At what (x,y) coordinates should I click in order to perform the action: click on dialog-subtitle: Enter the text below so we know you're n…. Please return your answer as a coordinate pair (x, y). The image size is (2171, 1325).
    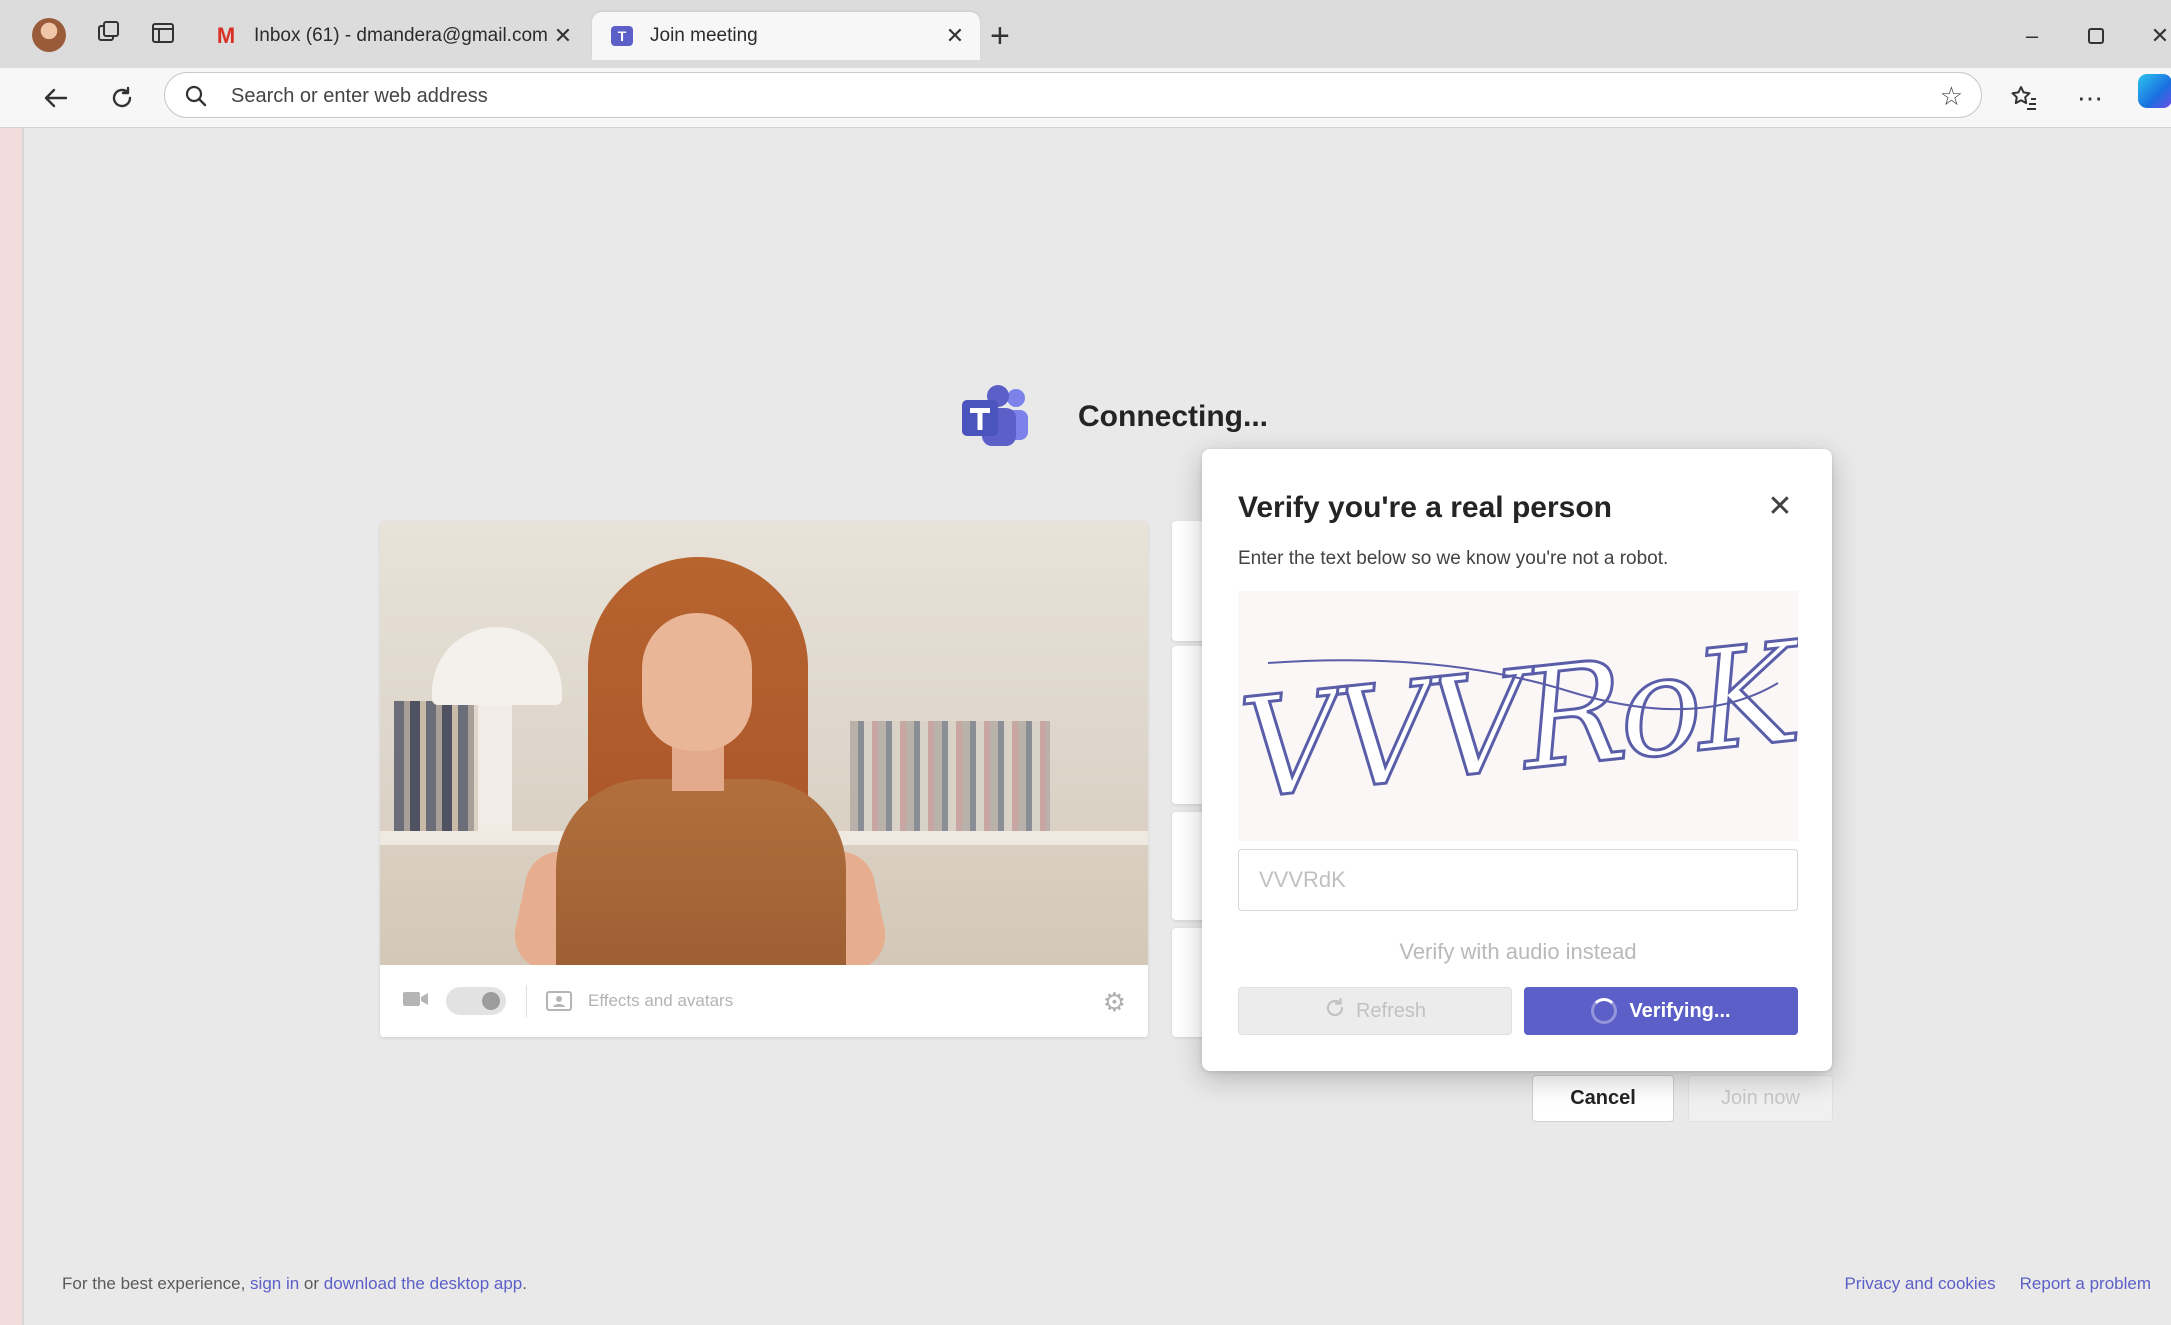
    Looking at the image, I should click on (1453, 558).